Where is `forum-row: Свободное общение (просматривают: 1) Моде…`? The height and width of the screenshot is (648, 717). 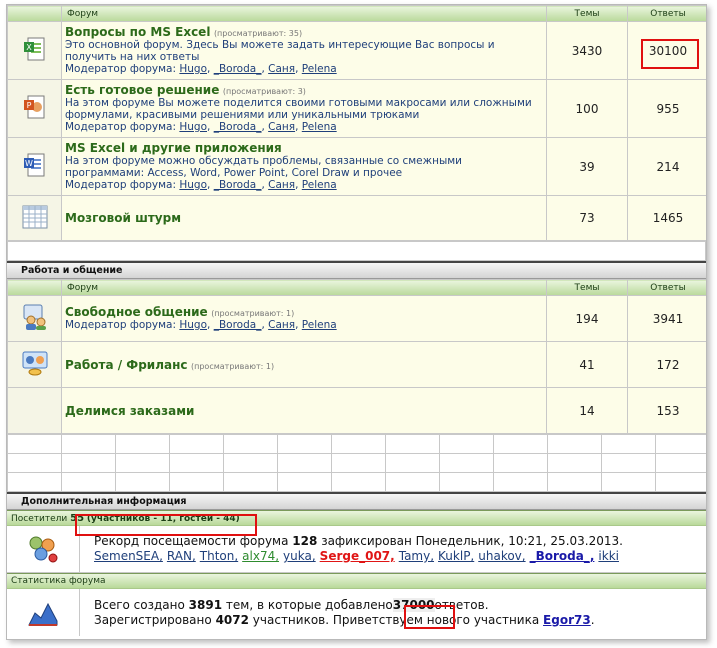 forum-row: Свободное общение (просматривают: 1) Моде… is located at coordinates (356, 318).